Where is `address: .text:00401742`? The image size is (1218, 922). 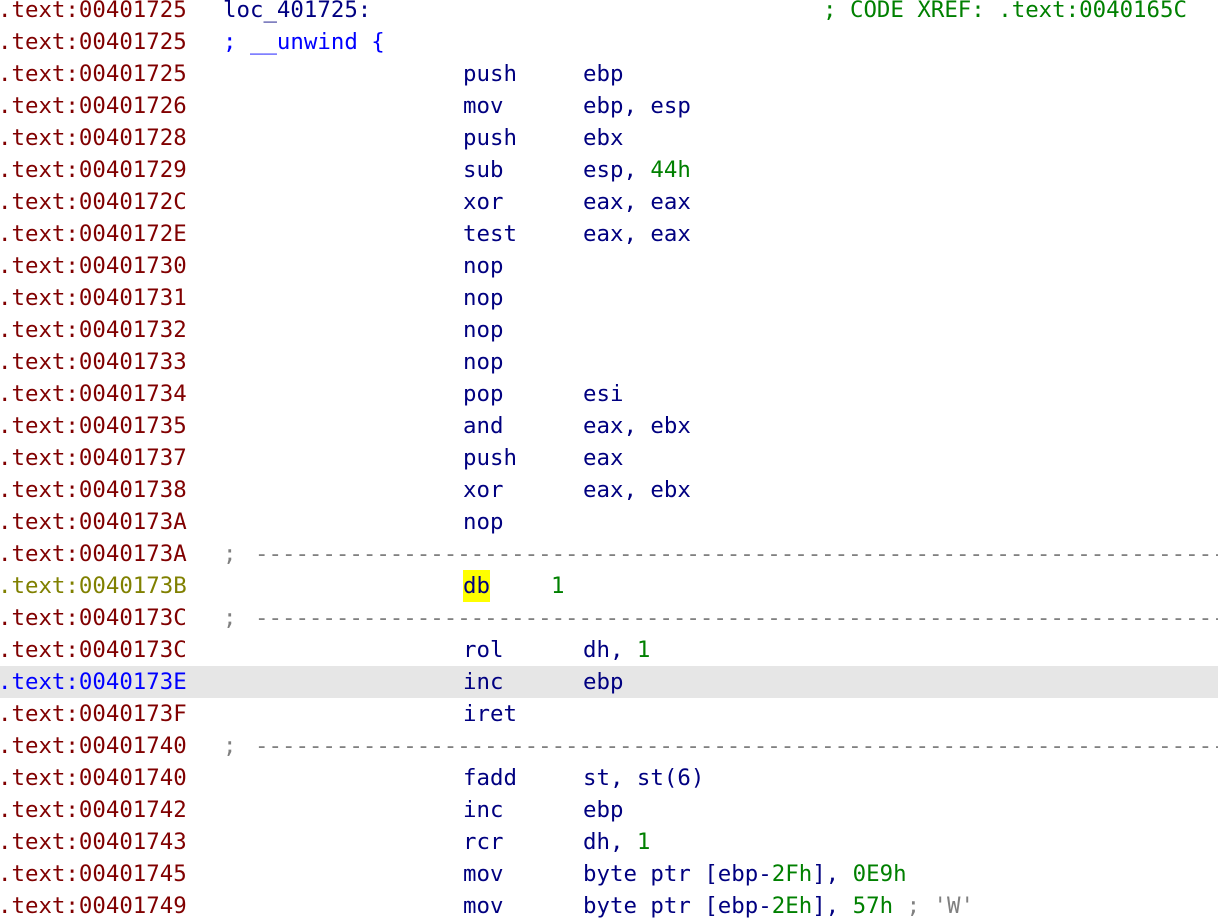
address: .text:00401742 is located at coordinates (93, 810).